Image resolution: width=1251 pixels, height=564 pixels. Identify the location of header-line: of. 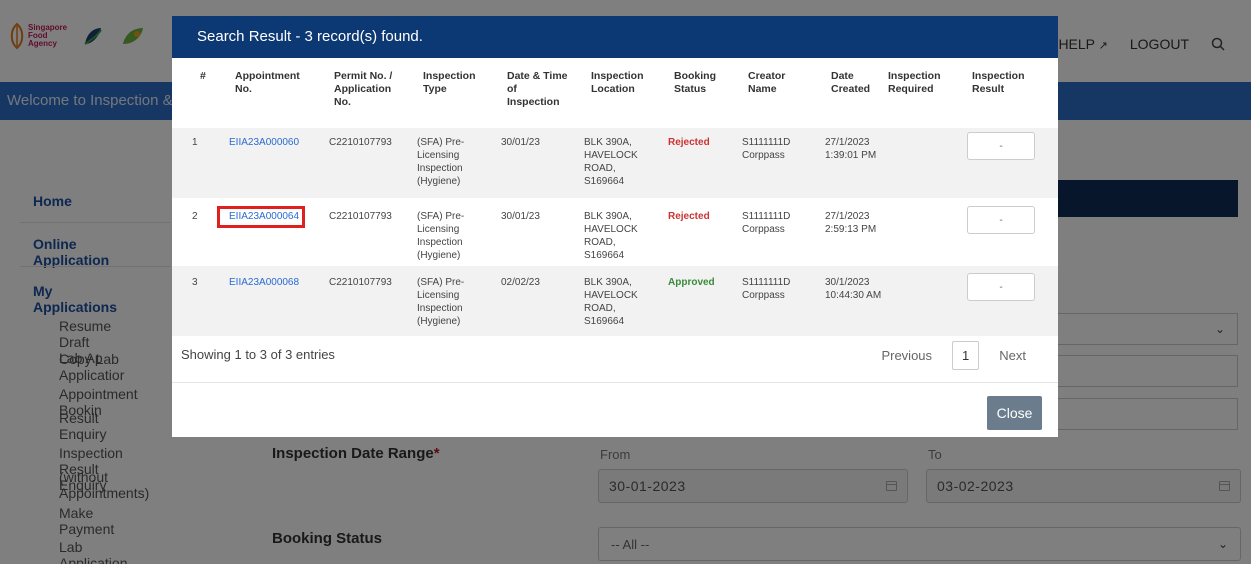
(512, 89).